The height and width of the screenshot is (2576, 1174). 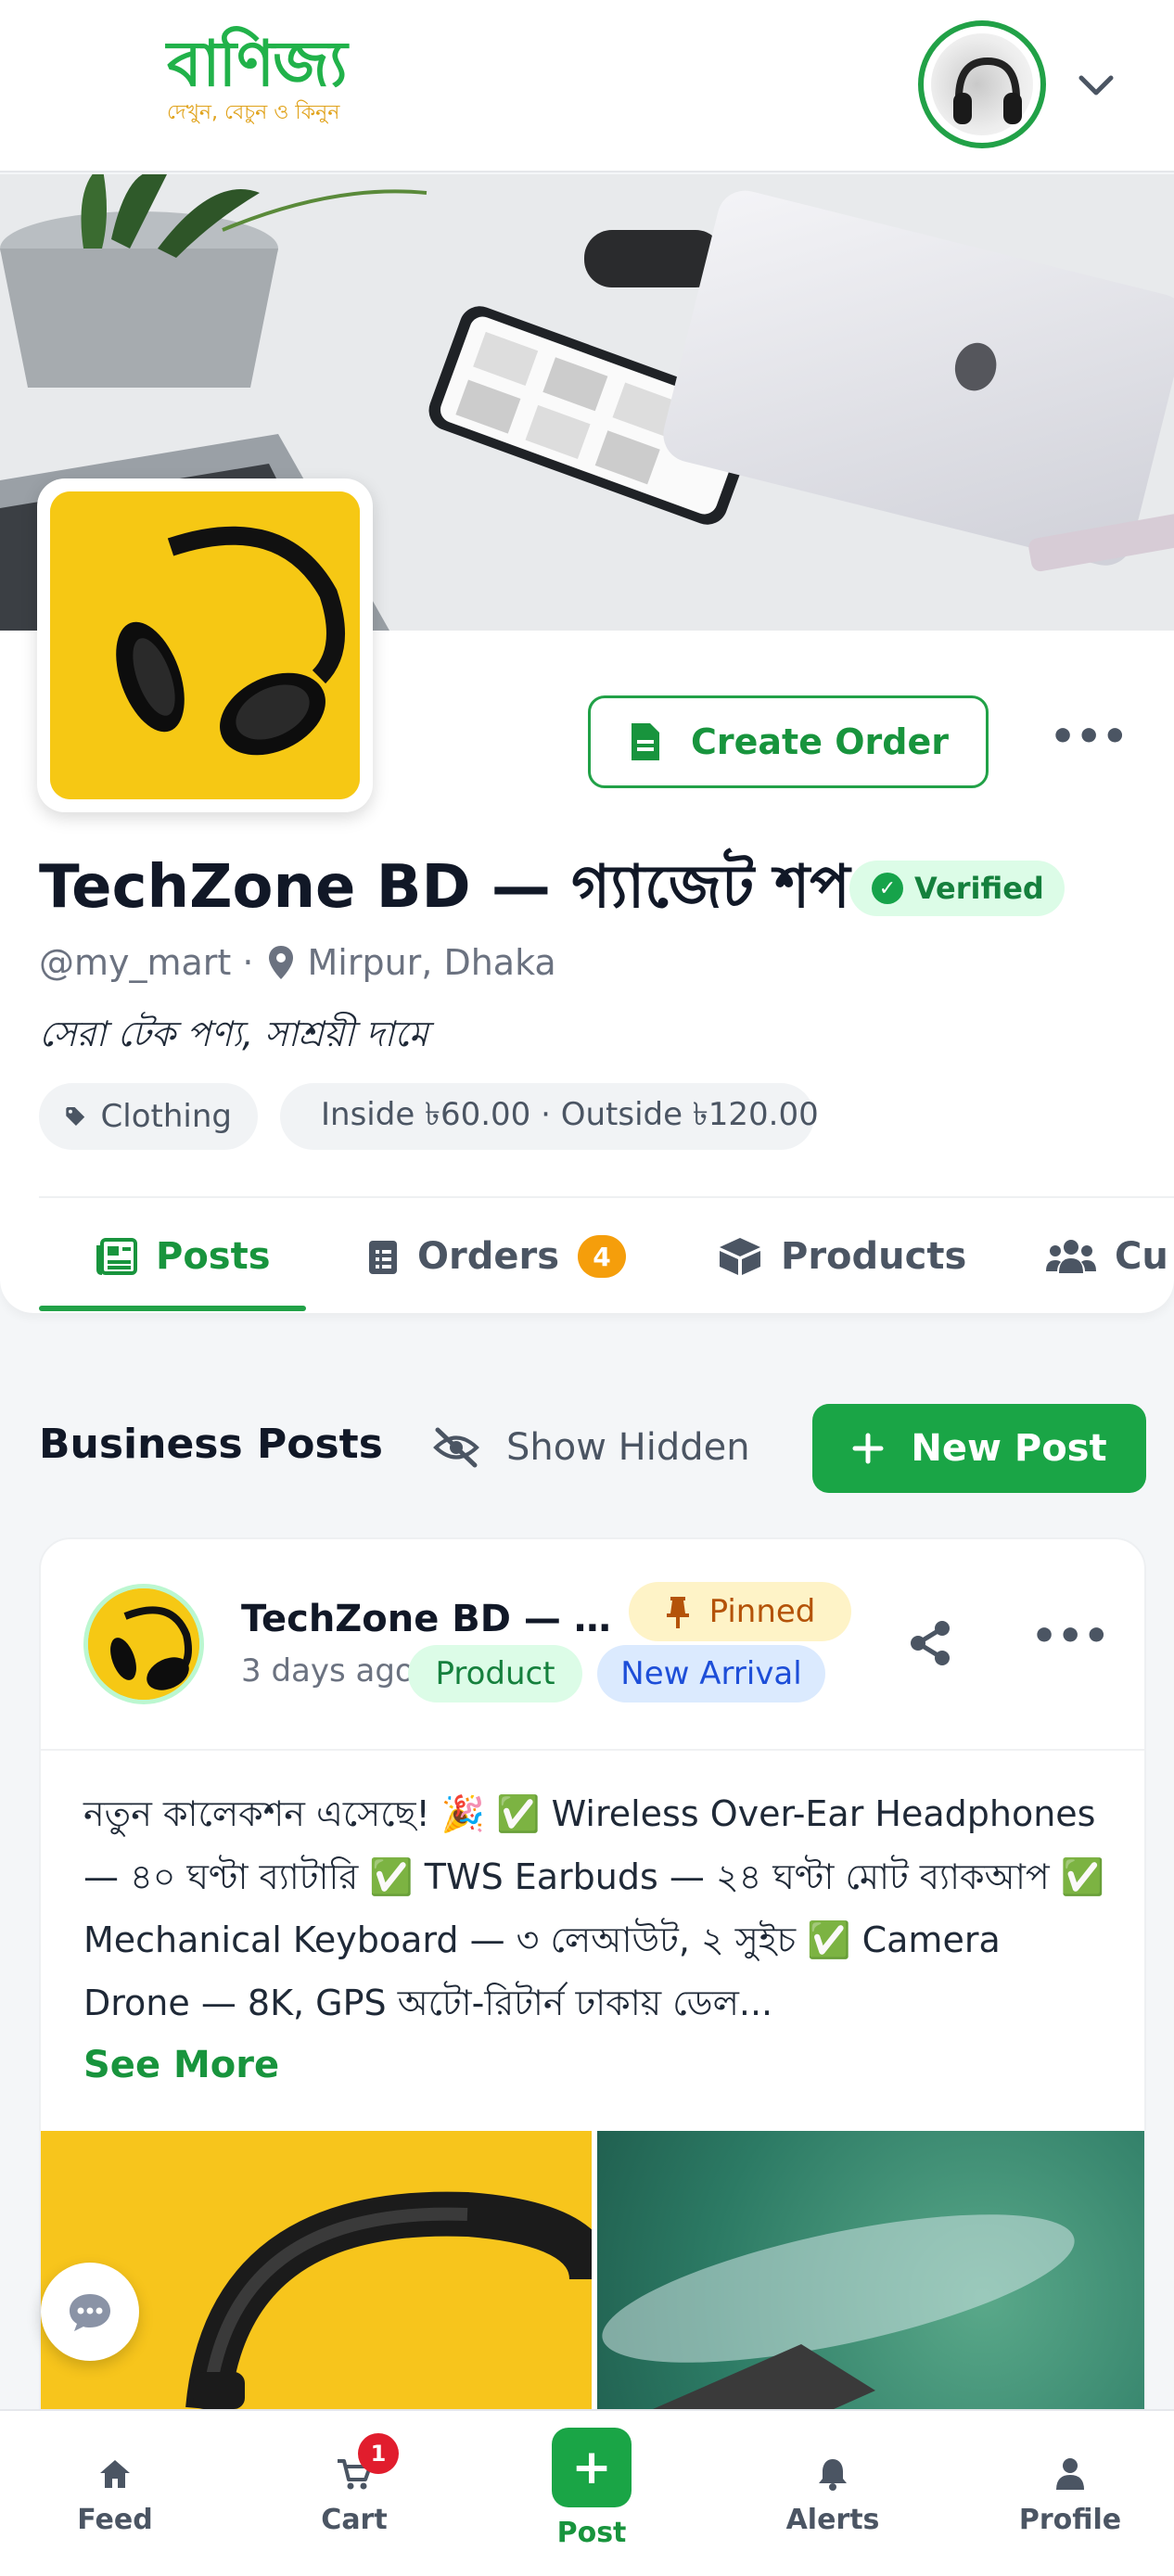 What do you see at coordinates (1070, 2493) in the screenshot?
I see `nav-profile: Profile` at bounding box center [1070, 2493].